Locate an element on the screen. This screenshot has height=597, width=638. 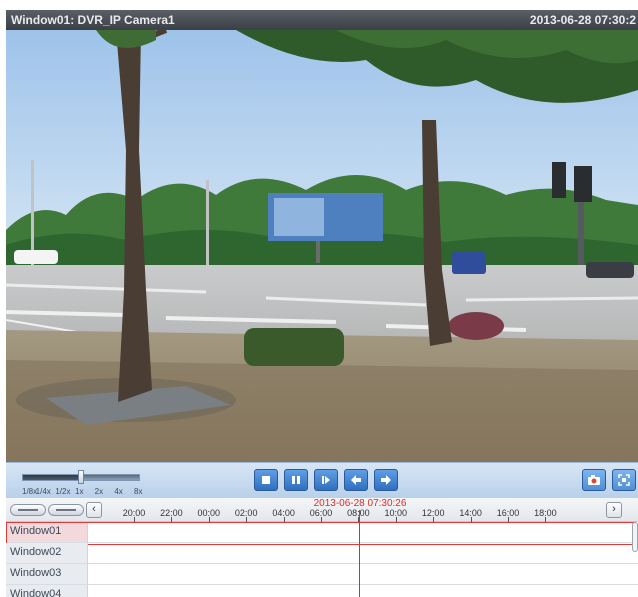
pause-icon is located at coordinates (296, 480).